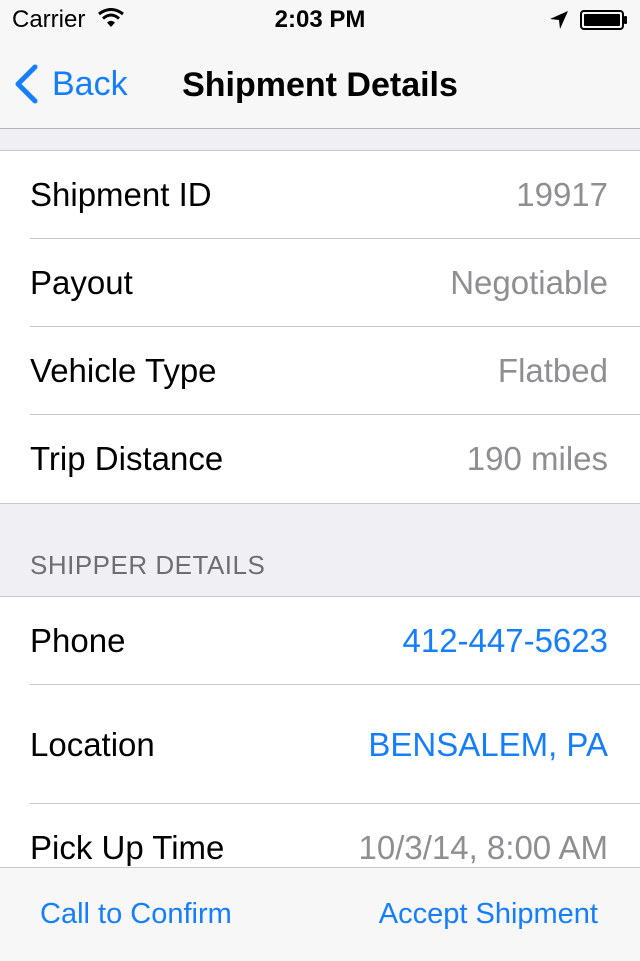  I want to click on status-bar: Carrier 2:03 PM, so click(320, 20).